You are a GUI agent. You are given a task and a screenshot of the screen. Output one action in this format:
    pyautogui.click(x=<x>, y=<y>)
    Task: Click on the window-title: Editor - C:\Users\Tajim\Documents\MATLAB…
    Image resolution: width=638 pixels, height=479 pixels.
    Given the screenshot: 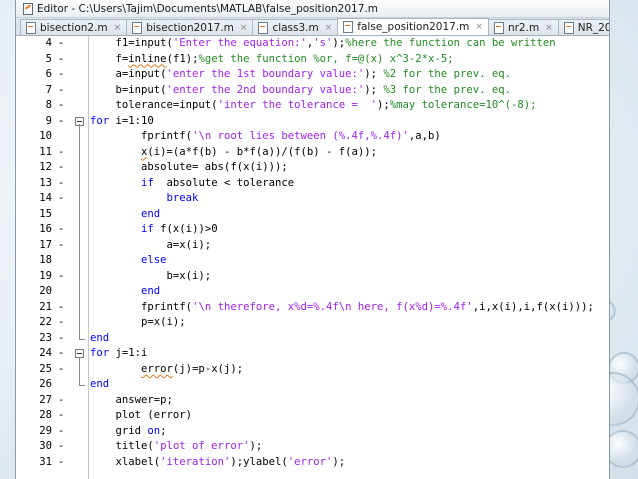 What is the action you would take?
    pyautogui.click(x=207, y=8)
    